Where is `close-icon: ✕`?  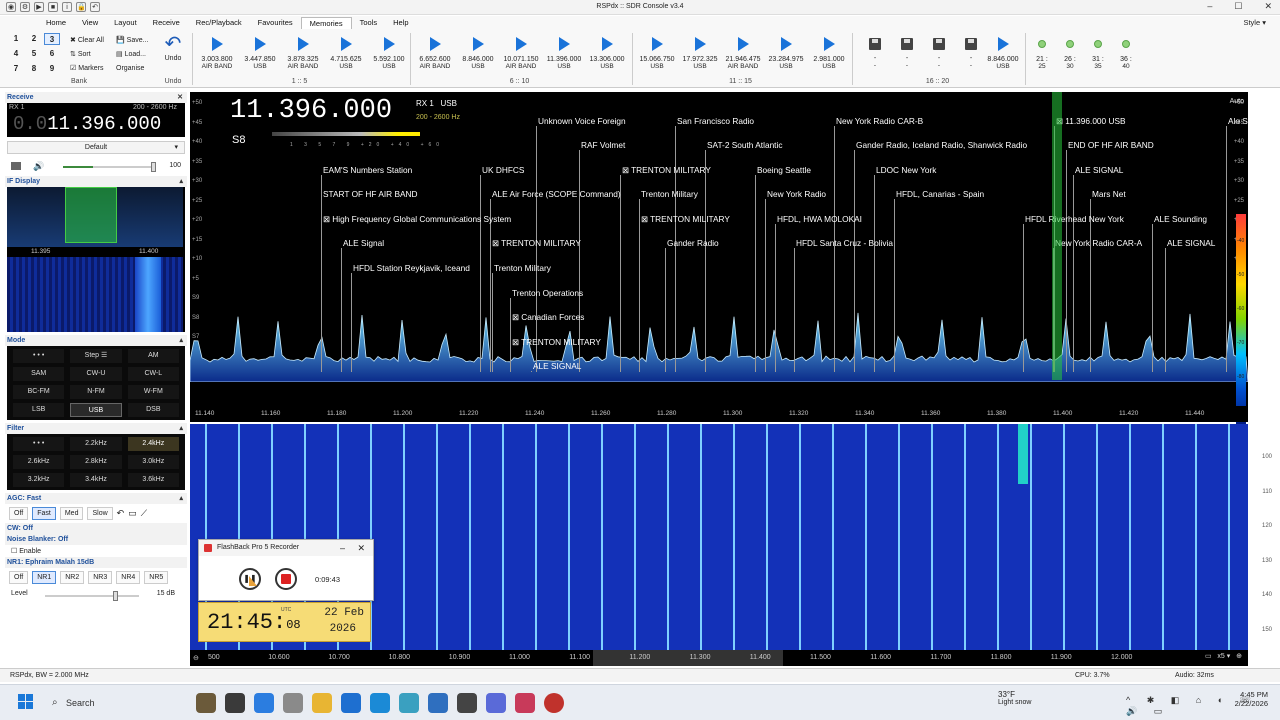 close-icon: ✕ is located at coordinates (1268, 6).